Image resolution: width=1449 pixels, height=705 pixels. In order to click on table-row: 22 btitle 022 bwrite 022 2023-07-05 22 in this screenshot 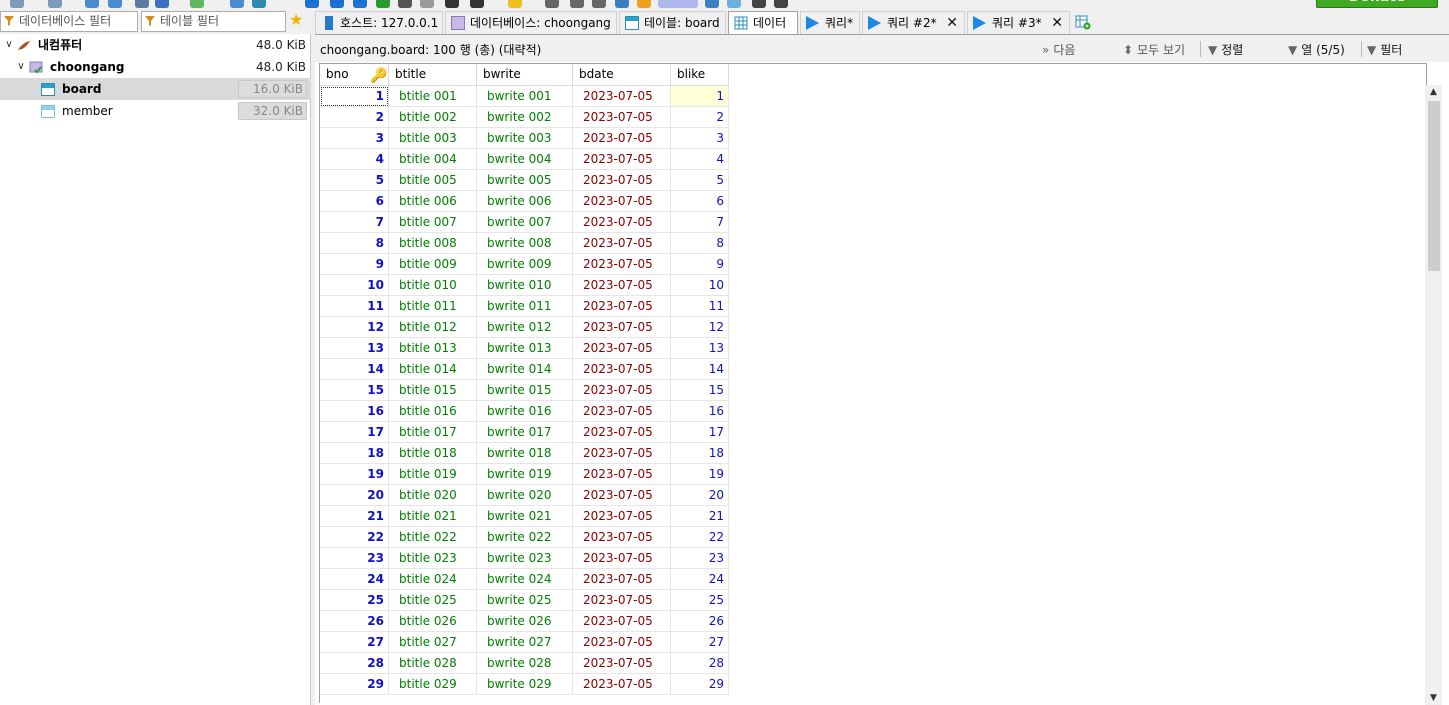, I will do `click(525, 537)`.